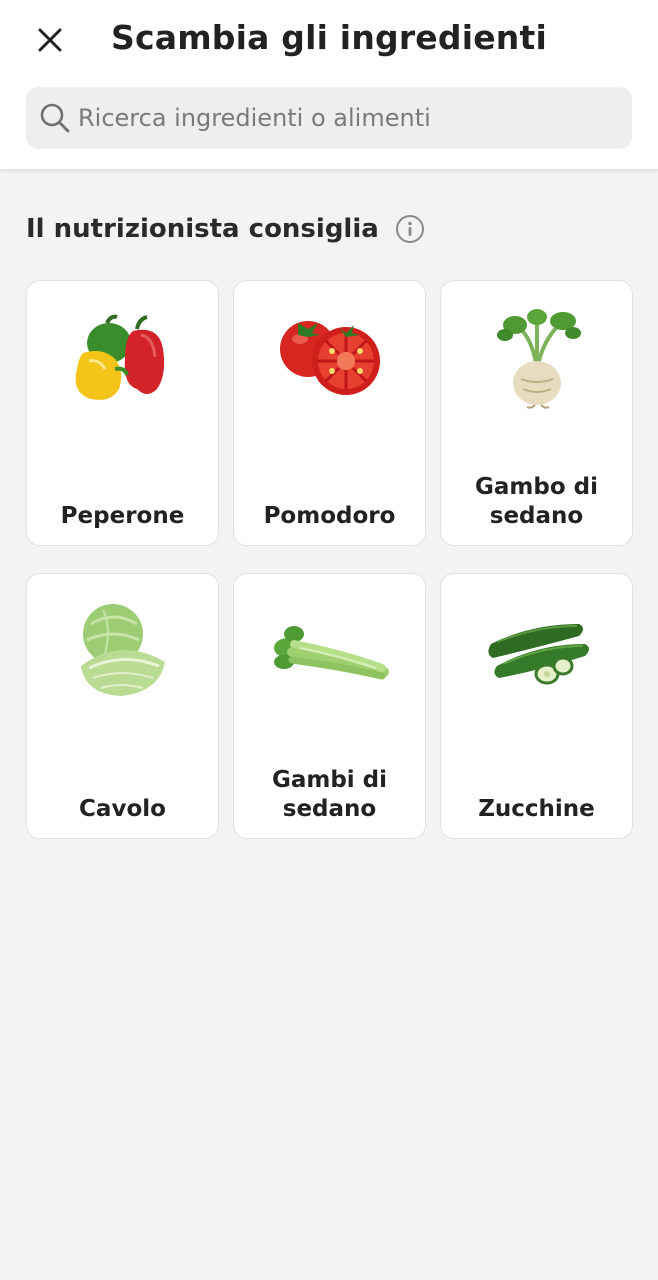 This screenshot has height=1280, width=658. Describe the element at coordinates (122, 809) in the screenshot. I see `ingredient-label: Cavolo` at that location.